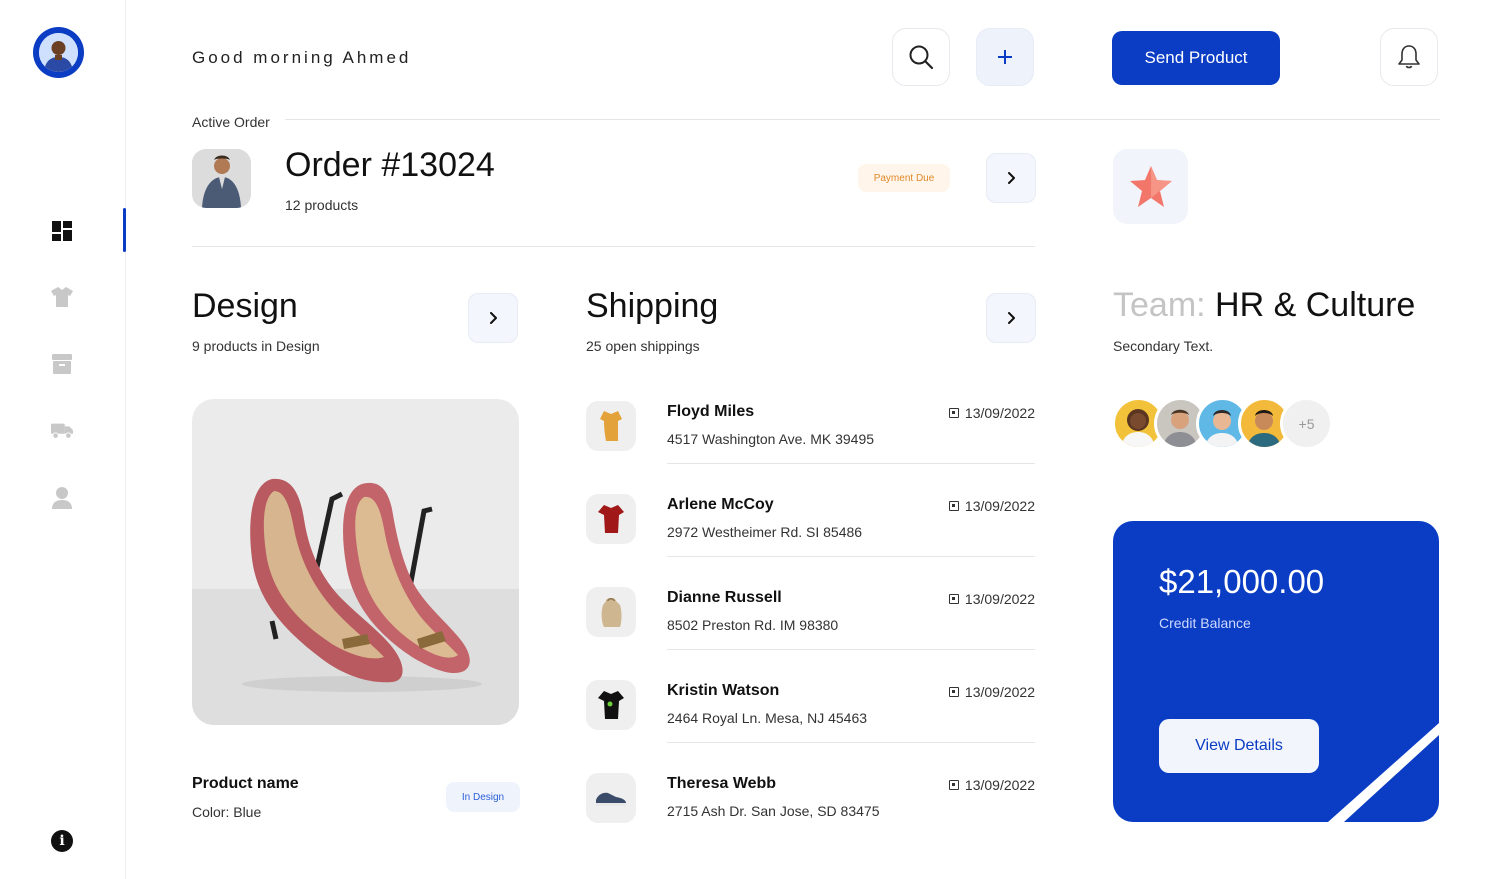  What do you see at coordinates (362, 585) in the screenshot?
I see `high-heels-image` at bounding box center [362, 585].